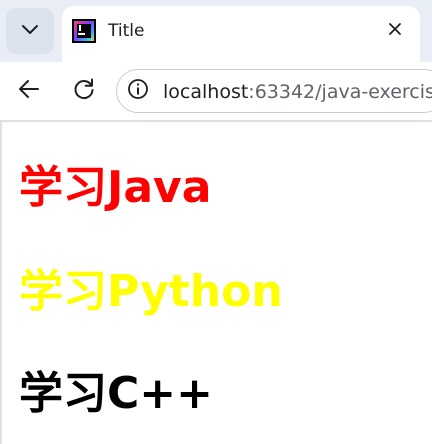  I want to click on heading-cpp: 学习C++, so click(116, 393).